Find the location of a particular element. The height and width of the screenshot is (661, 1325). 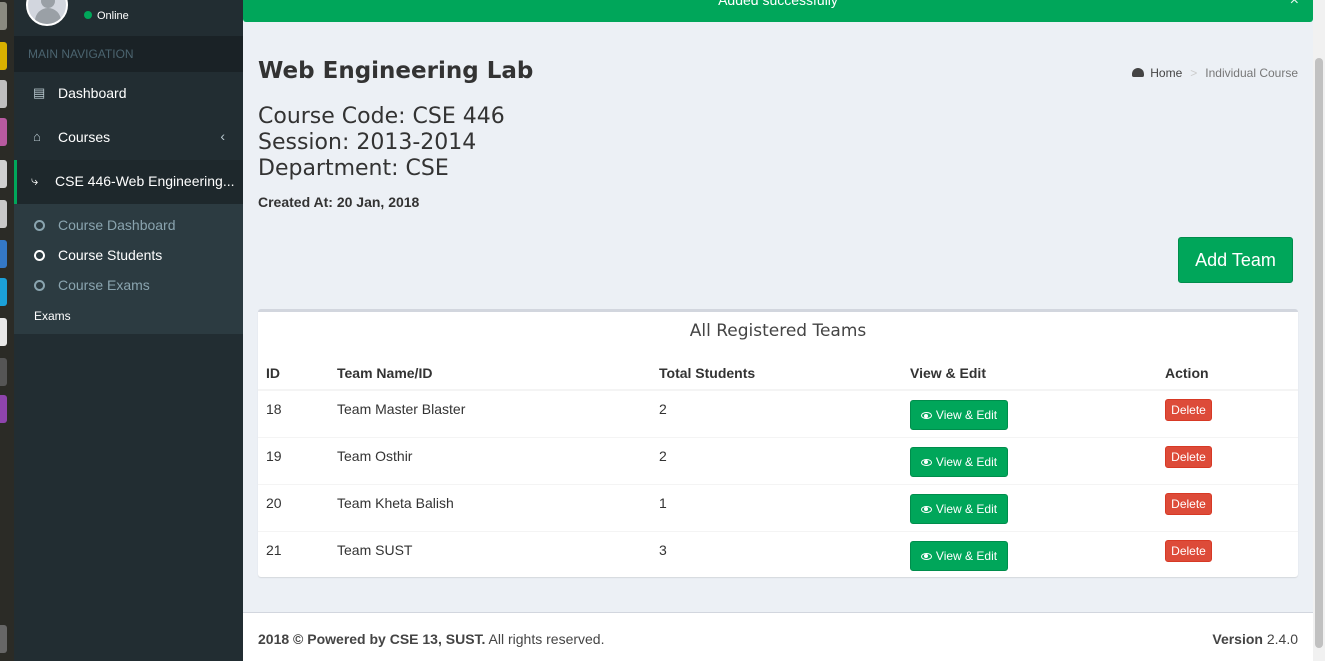

os-dock is located at coordinates (7, 330).